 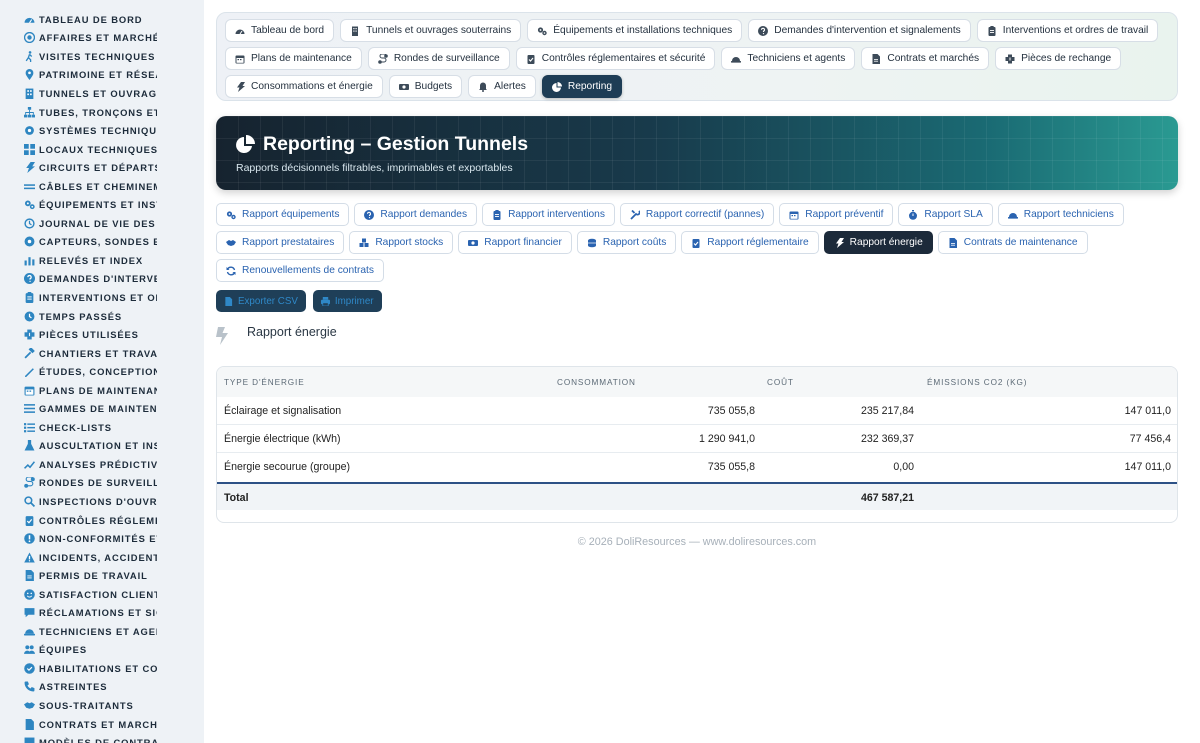 I want to click on report-button: Rapport réglementaire, so click(x=750, y=242).